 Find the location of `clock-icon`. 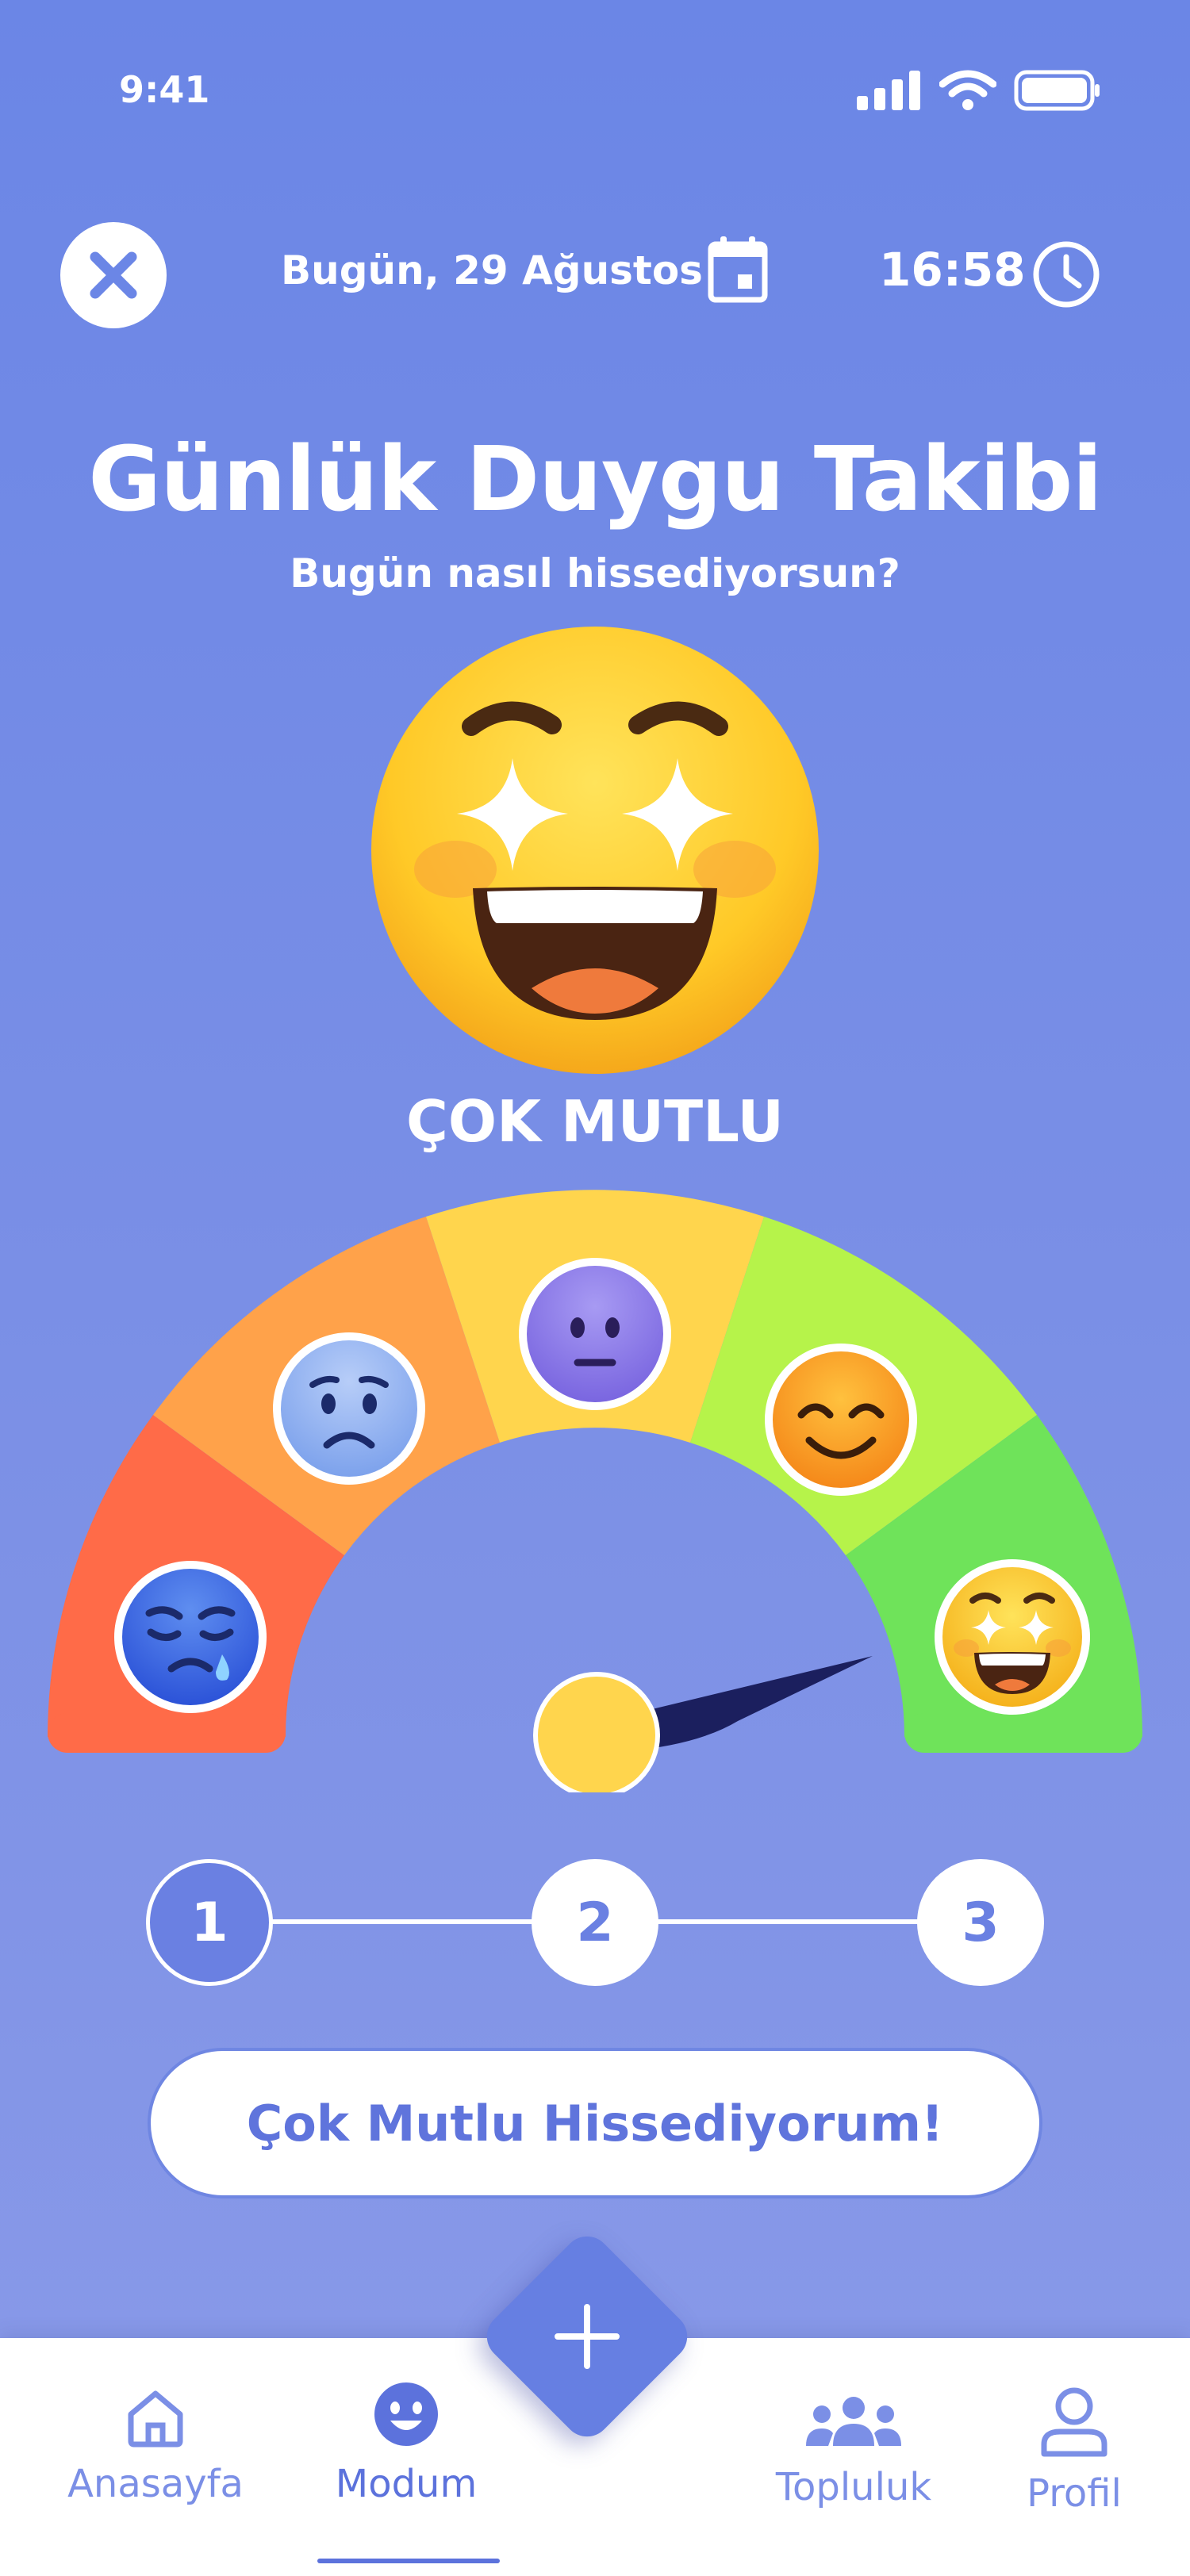

clock-icon is located at coordinates (1066, 274).